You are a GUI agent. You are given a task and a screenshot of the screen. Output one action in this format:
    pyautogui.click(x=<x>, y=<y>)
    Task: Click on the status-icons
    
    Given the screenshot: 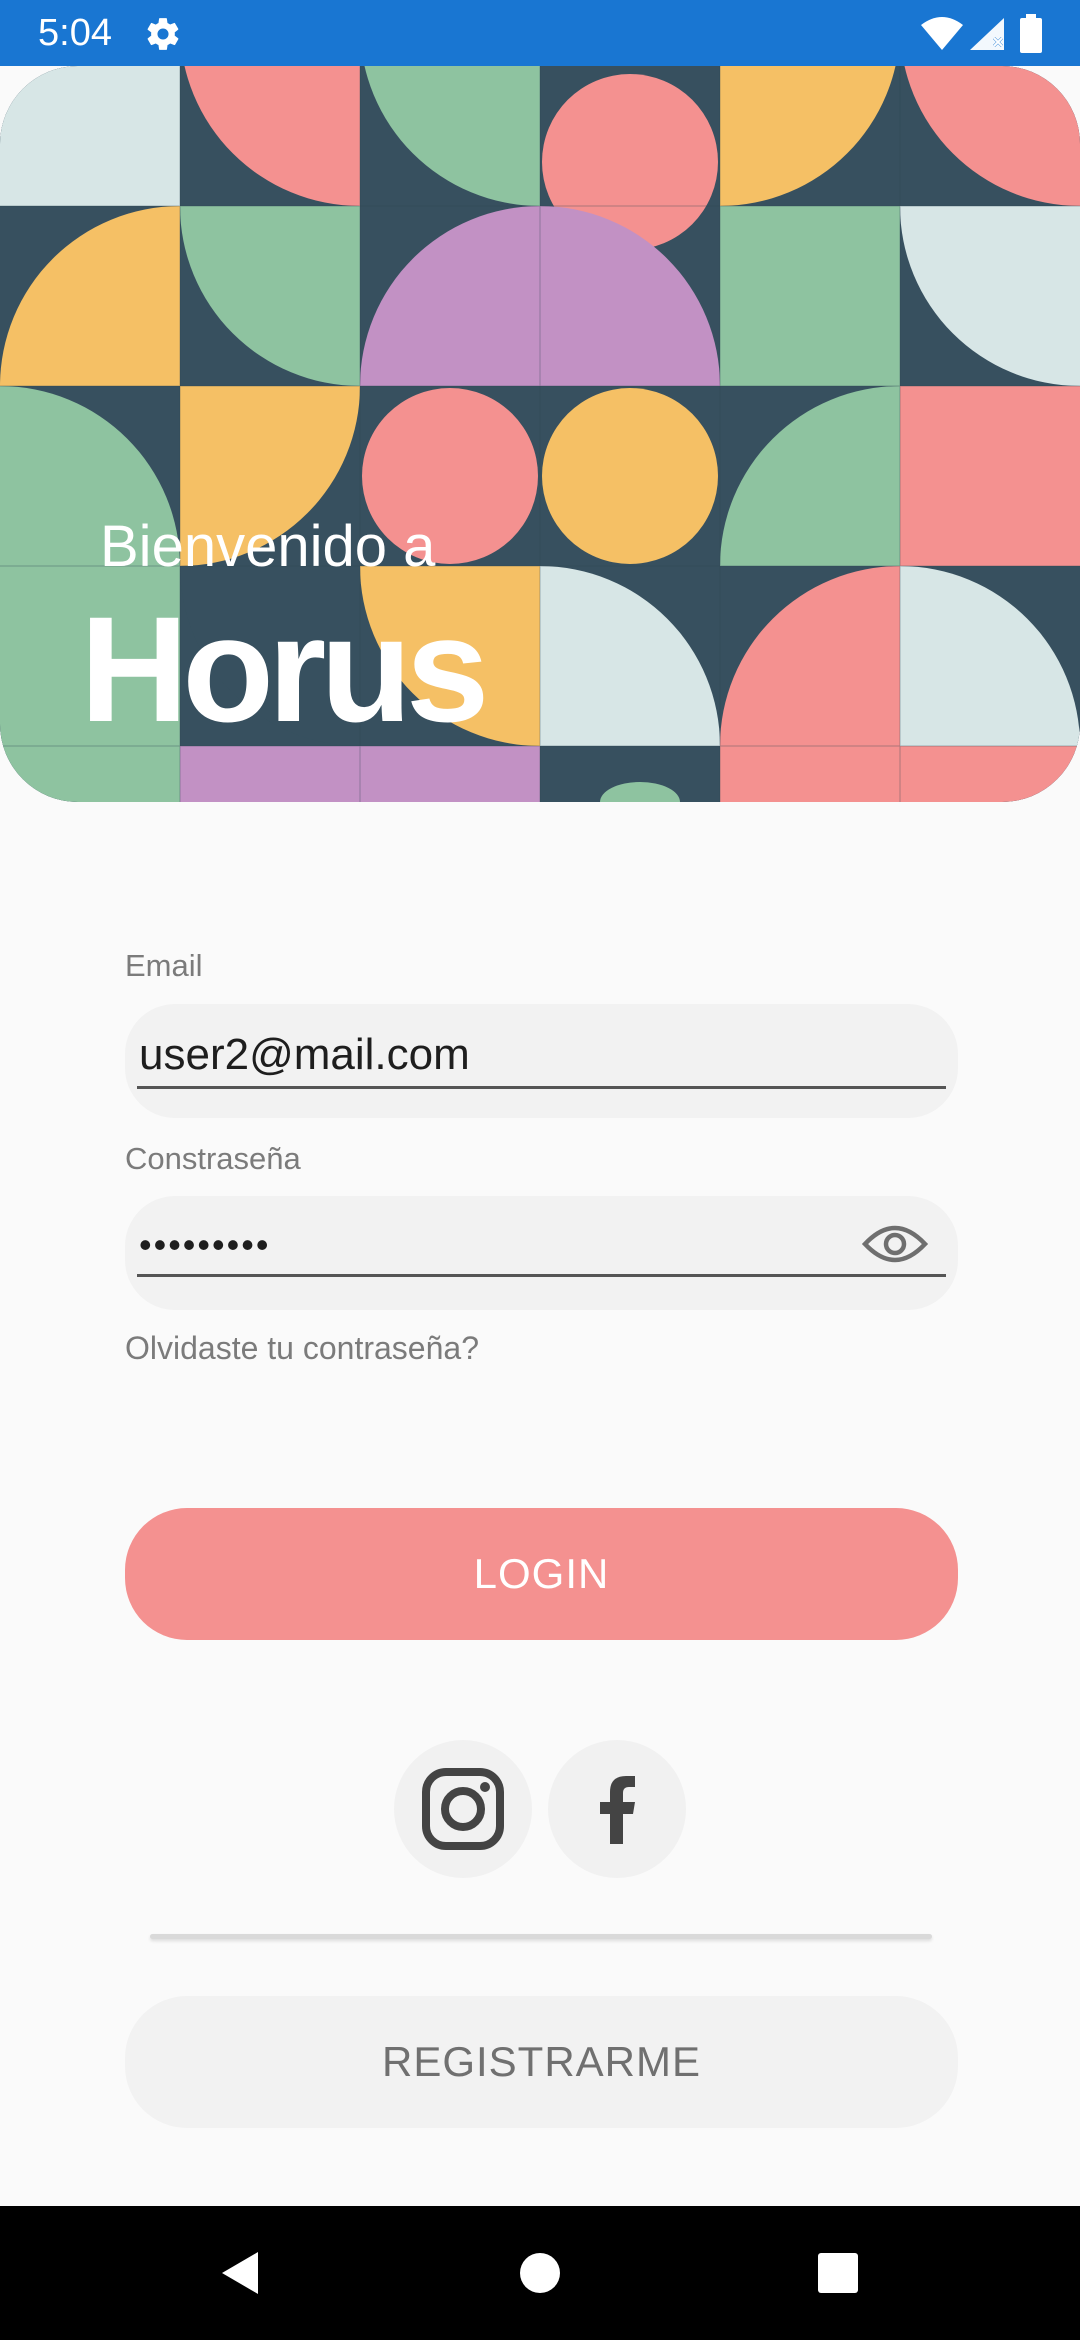 What is the action you would take?
    pyautogui.click(x=982, y=34)
    